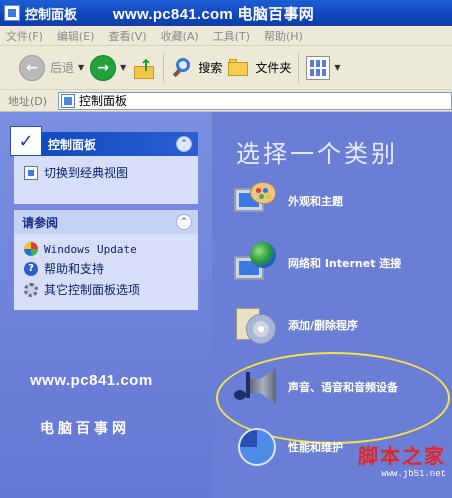 The height and width of the screenshot is (498, 452). I want to click on up-folder-button: ↑, so click(144, 68).